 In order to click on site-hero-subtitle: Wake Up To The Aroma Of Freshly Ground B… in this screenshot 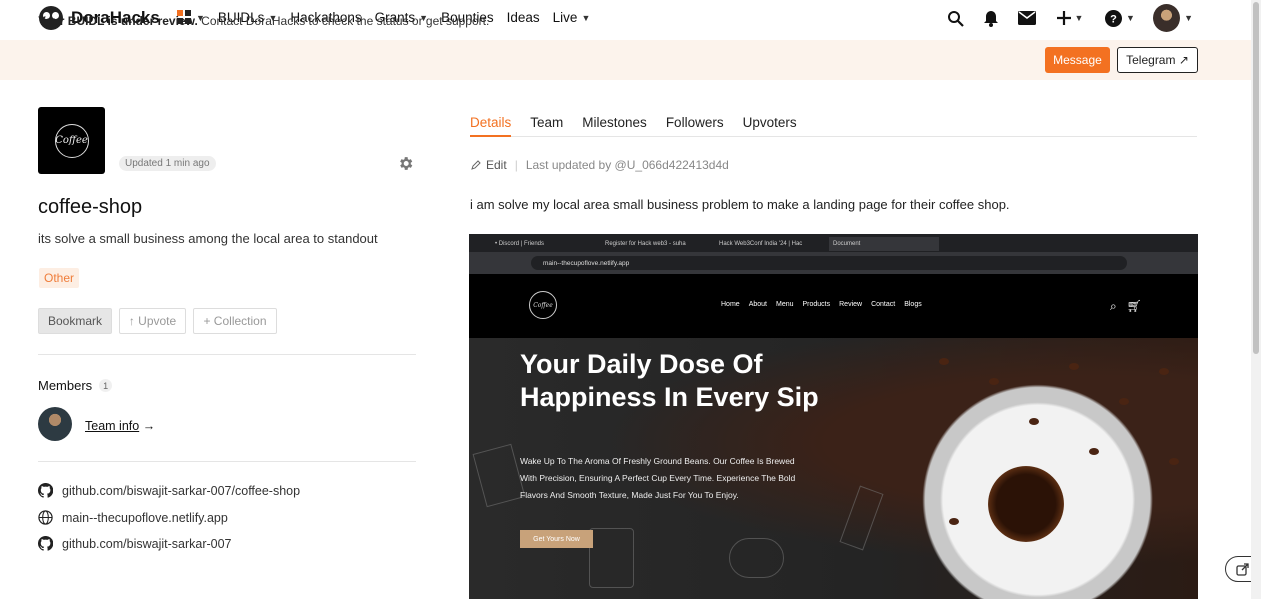, I will do `click(658, 478)`.